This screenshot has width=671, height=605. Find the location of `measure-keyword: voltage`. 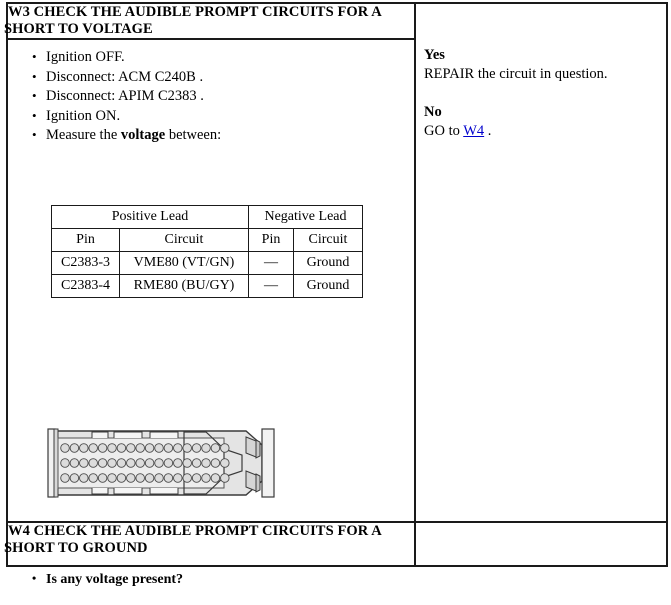

measure-keyword: voltage is located at coordinates (143, 135).